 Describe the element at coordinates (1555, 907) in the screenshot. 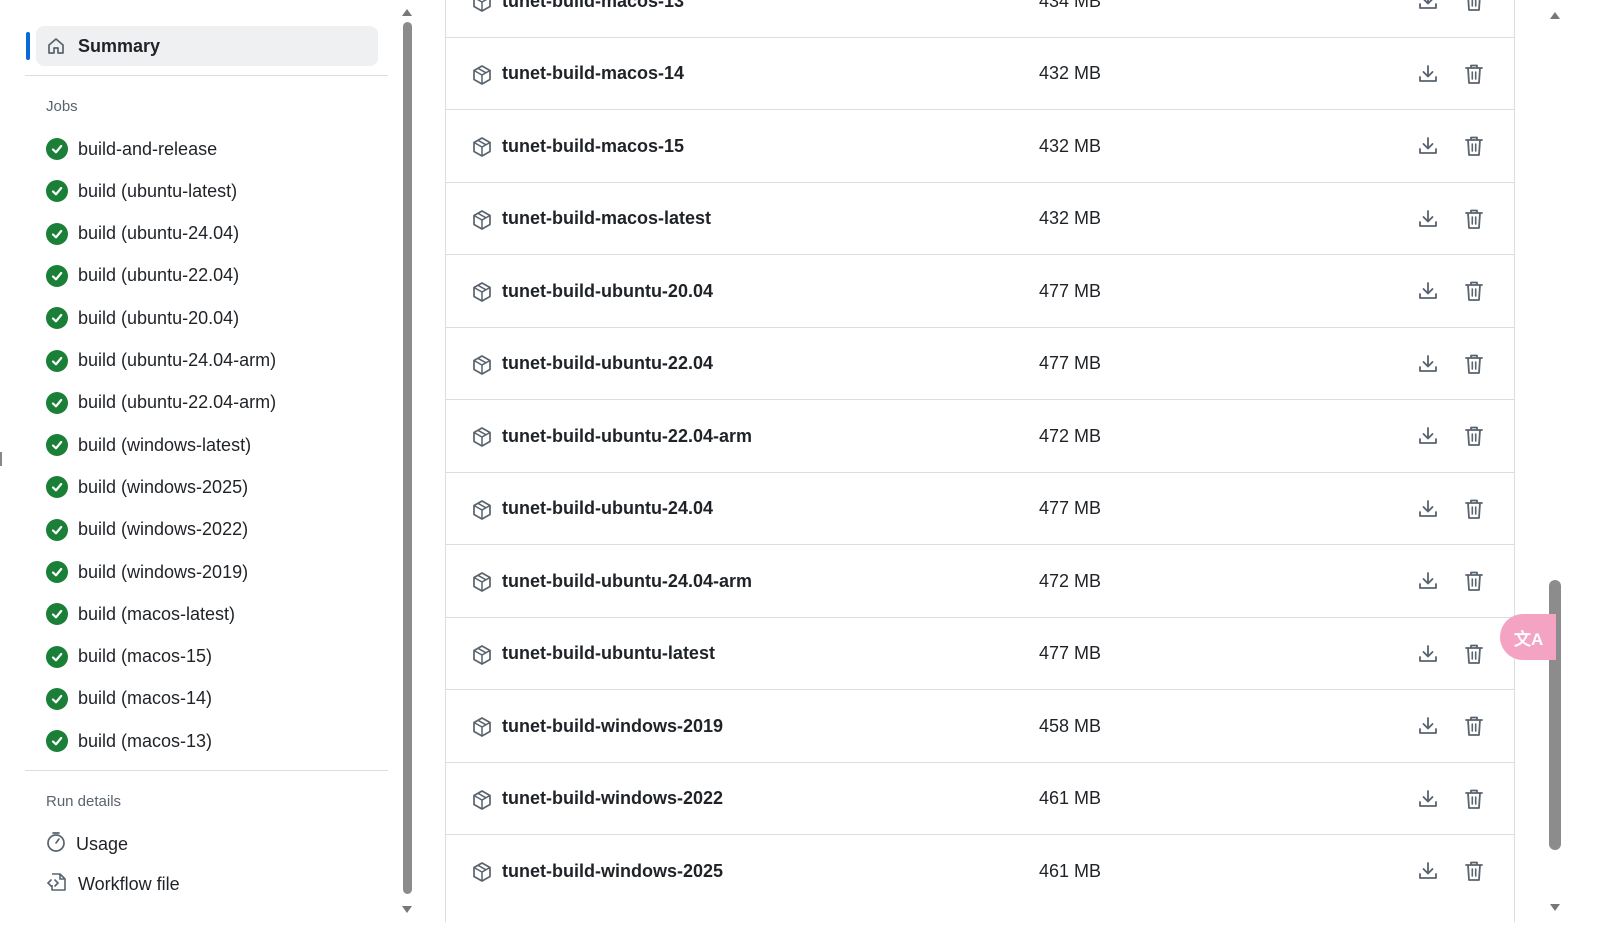

I see `page-scroll-down-arrow-icon` at that location.